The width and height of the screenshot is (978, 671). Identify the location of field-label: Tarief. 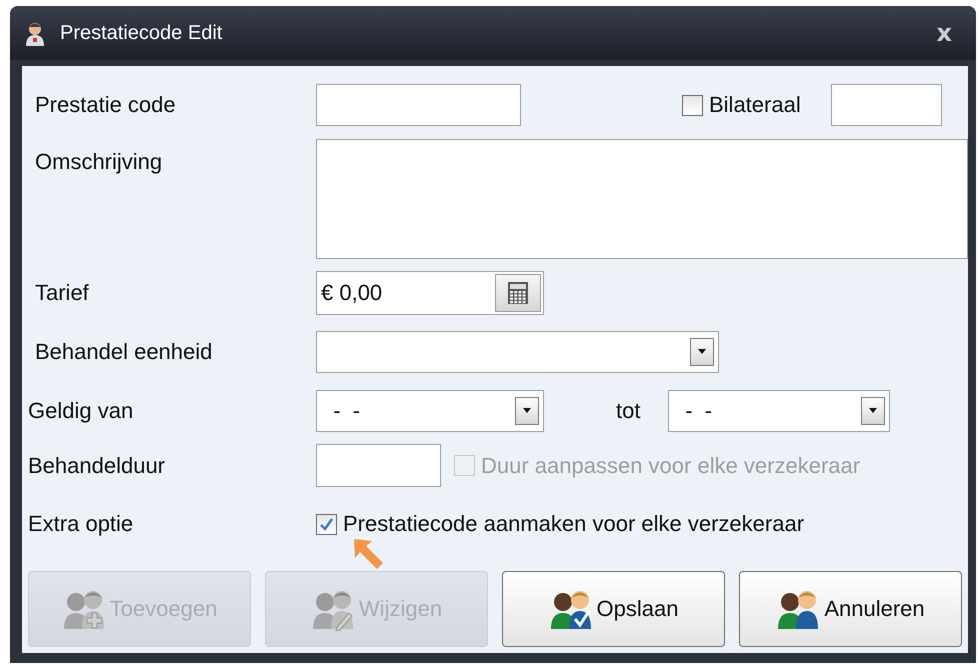
(62, 293).